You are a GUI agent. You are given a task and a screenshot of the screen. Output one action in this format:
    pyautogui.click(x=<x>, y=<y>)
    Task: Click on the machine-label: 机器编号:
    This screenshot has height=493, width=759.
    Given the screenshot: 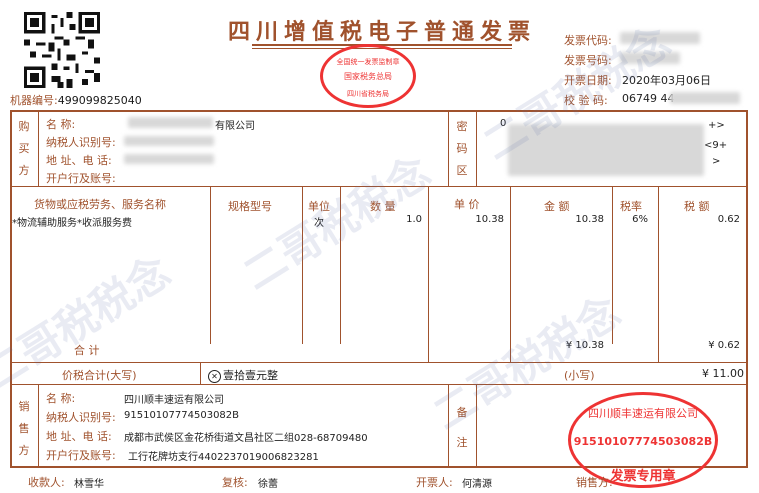 What is the action you would take?
    pyautogui.click(x=34, y=100)
    